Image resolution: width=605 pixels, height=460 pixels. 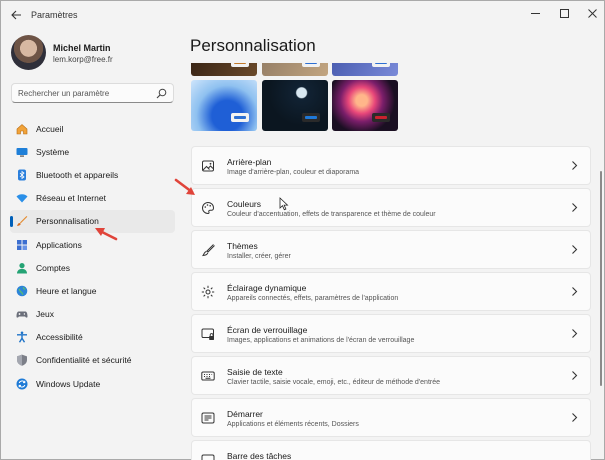 What do you see at coordinates (50, 128) in the screenshot?
I see `sidebar-item-label: Accueil` at bounding box center [50, 128].